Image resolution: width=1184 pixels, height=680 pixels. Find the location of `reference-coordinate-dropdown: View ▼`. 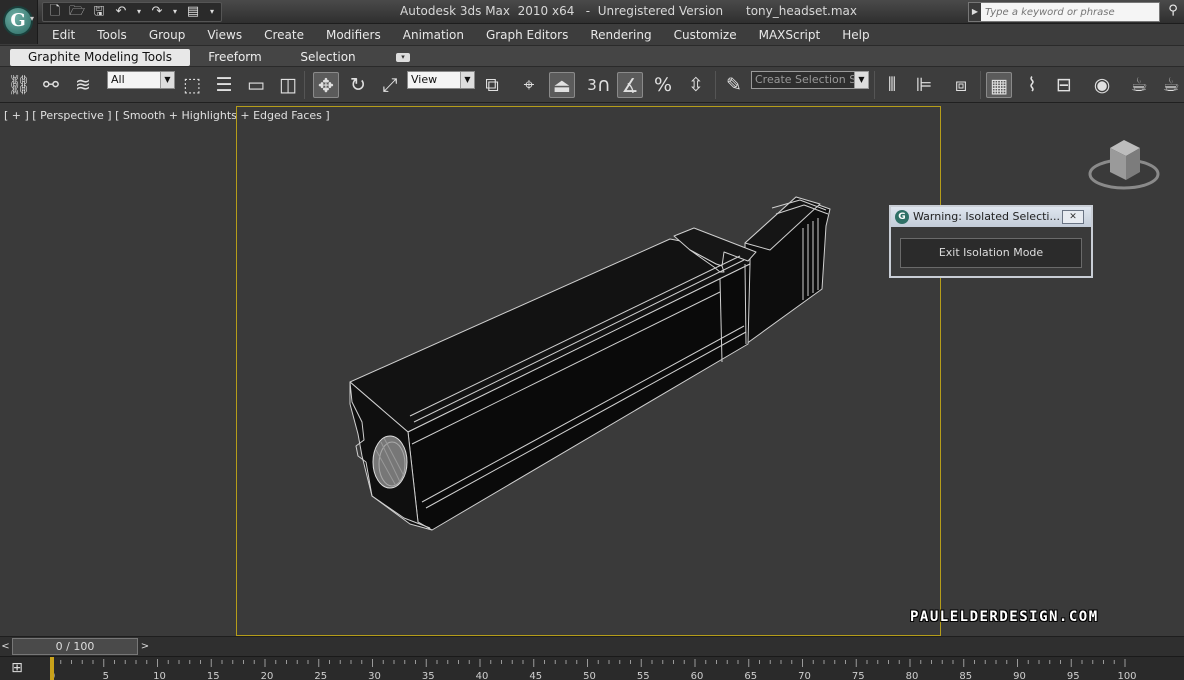

reference-coordinate-dropdown: View ▼ is located at coordinates (441, 80).